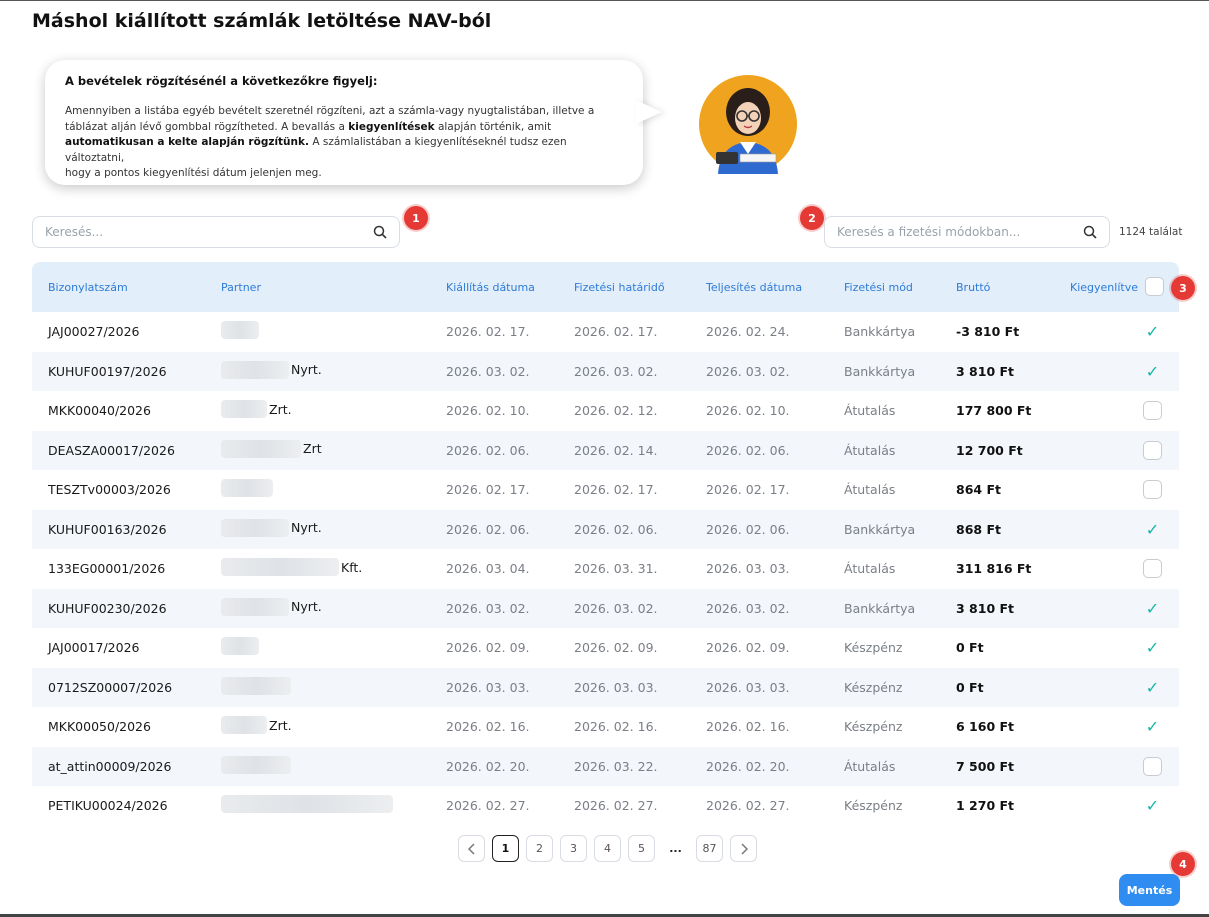 This screenshot has width=1209, height=917. I want to click on col-fulfil-date: Teljesítés dátuma, so click(754, 287).